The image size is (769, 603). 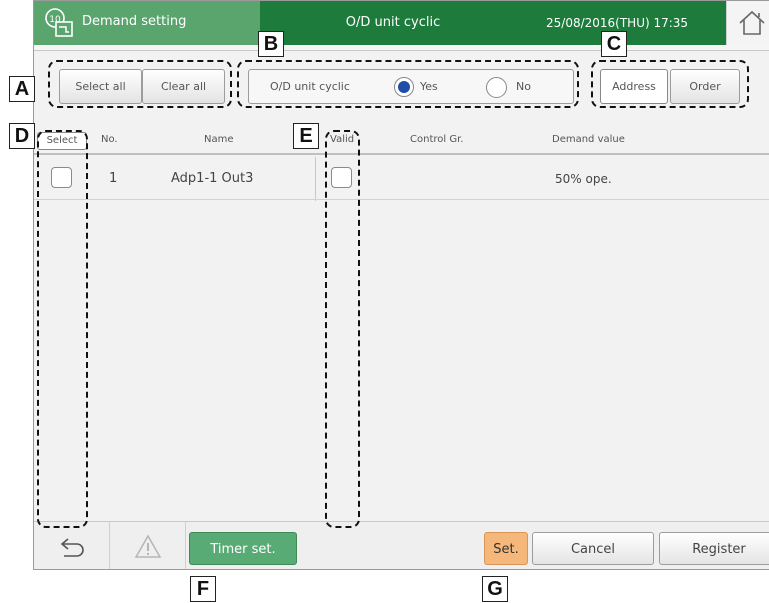 I want to click on highlight-box-d, so click(x=62, y=329).